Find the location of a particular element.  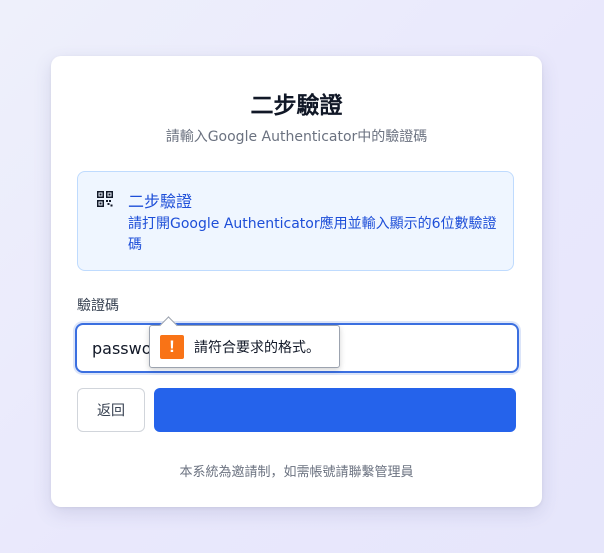

back-button: 返回 is located at coordinates (111, 410).